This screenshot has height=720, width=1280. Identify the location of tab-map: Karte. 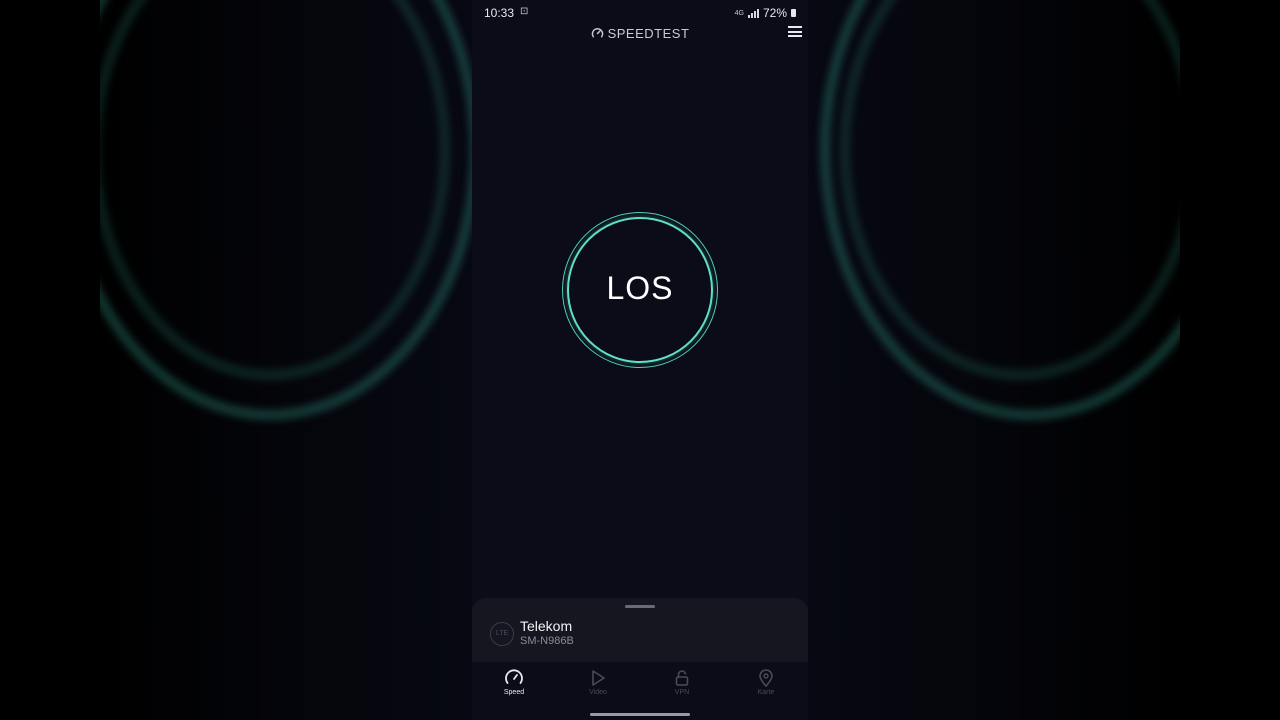
(766, 686).